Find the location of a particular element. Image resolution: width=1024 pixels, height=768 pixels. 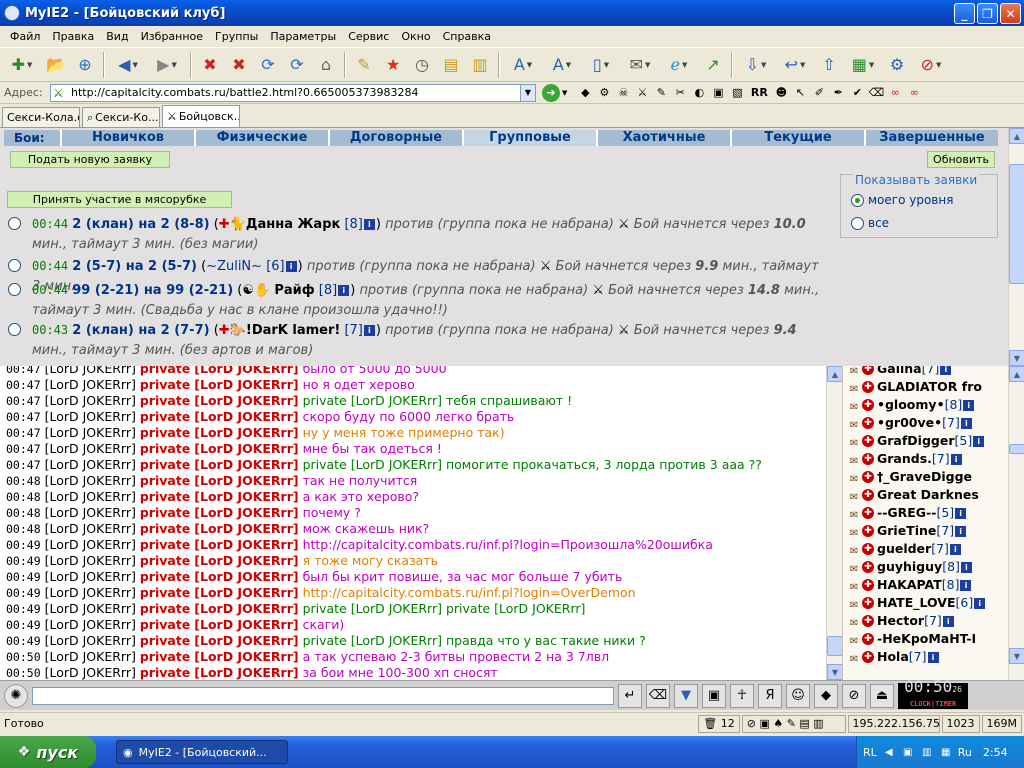

user-list-item: ✉ ✚ guyhiguy [8] i is located at coordinates (925, 567).